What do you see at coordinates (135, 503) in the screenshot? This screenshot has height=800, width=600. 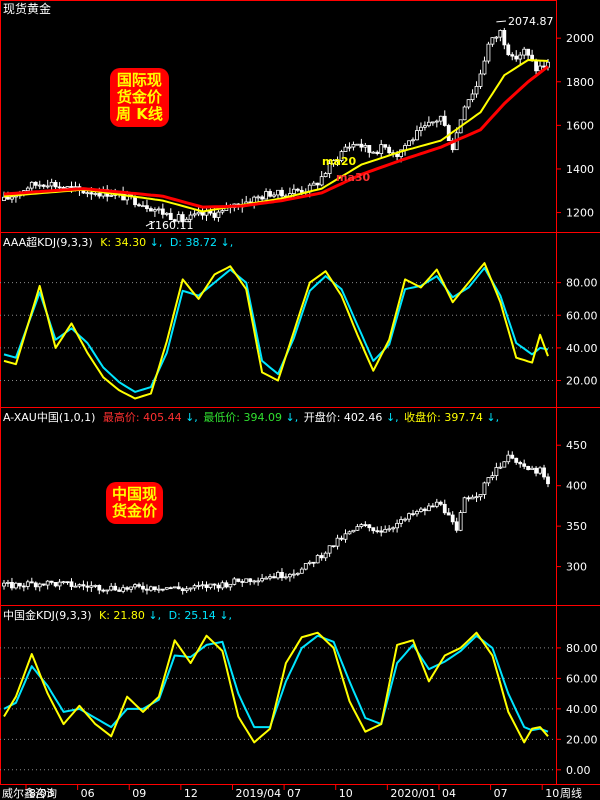 I see `china-gold-badge: 中国现 货金价` at bounding box center [135, 503].